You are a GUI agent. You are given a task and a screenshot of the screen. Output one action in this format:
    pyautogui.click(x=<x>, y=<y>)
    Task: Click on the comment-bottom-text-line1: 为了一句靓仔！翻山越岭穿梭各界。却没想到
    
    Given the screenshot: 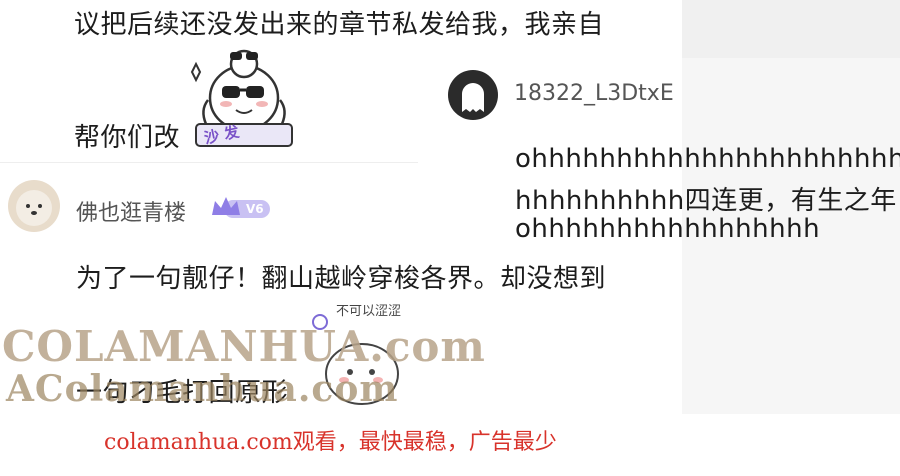 What is the action you would take?
    pyautogui.click(x=341, y=279)
    